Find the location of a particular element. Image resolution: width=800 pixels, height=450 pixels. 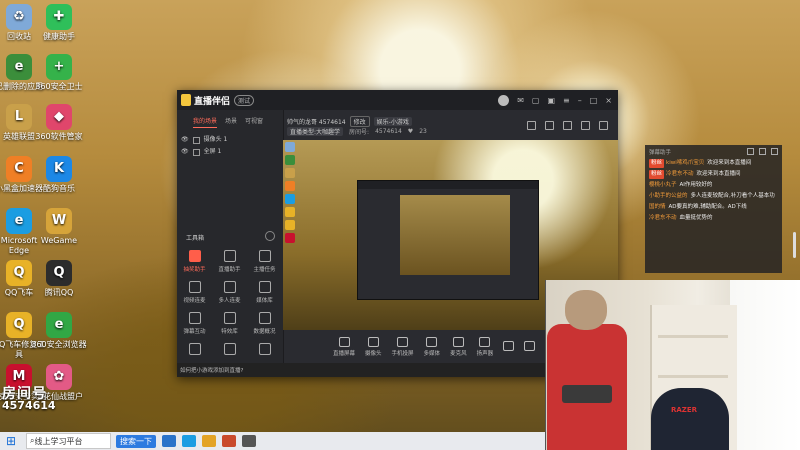

toolbox-item: 视频连麦 is located at coordinates (194, 292).